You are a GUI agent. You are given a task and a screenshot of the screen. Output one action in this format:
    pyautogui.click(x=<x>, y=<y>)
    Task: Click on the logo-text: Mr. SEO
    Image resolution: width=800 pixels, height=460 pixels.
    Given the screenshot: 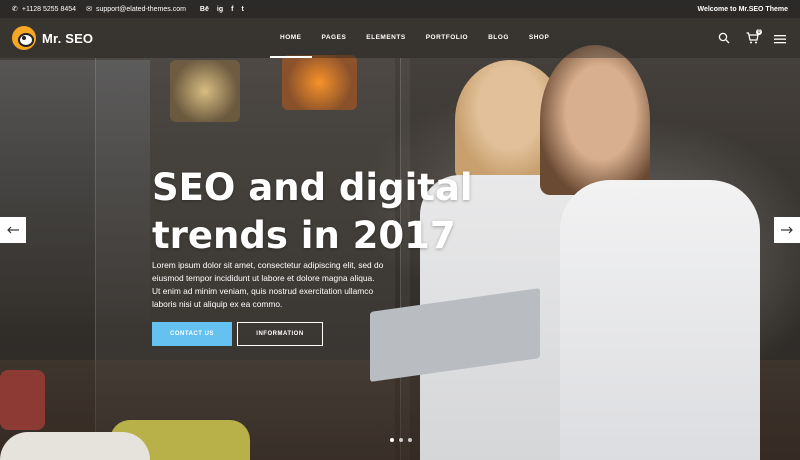 What is the action you would take?
    pyautogui.click(x=68, y=38)
    